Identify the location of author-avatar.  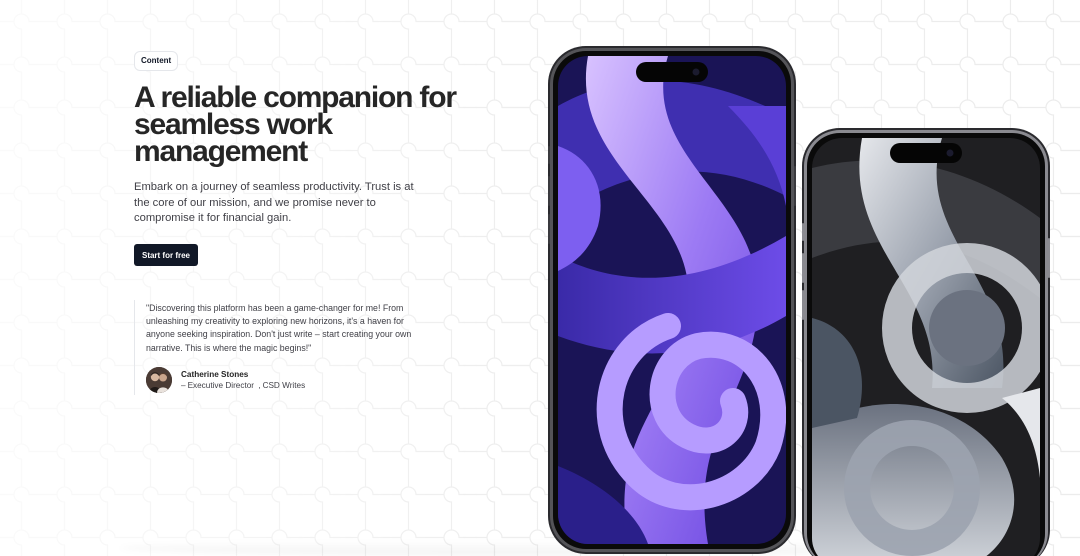
(159, 380).